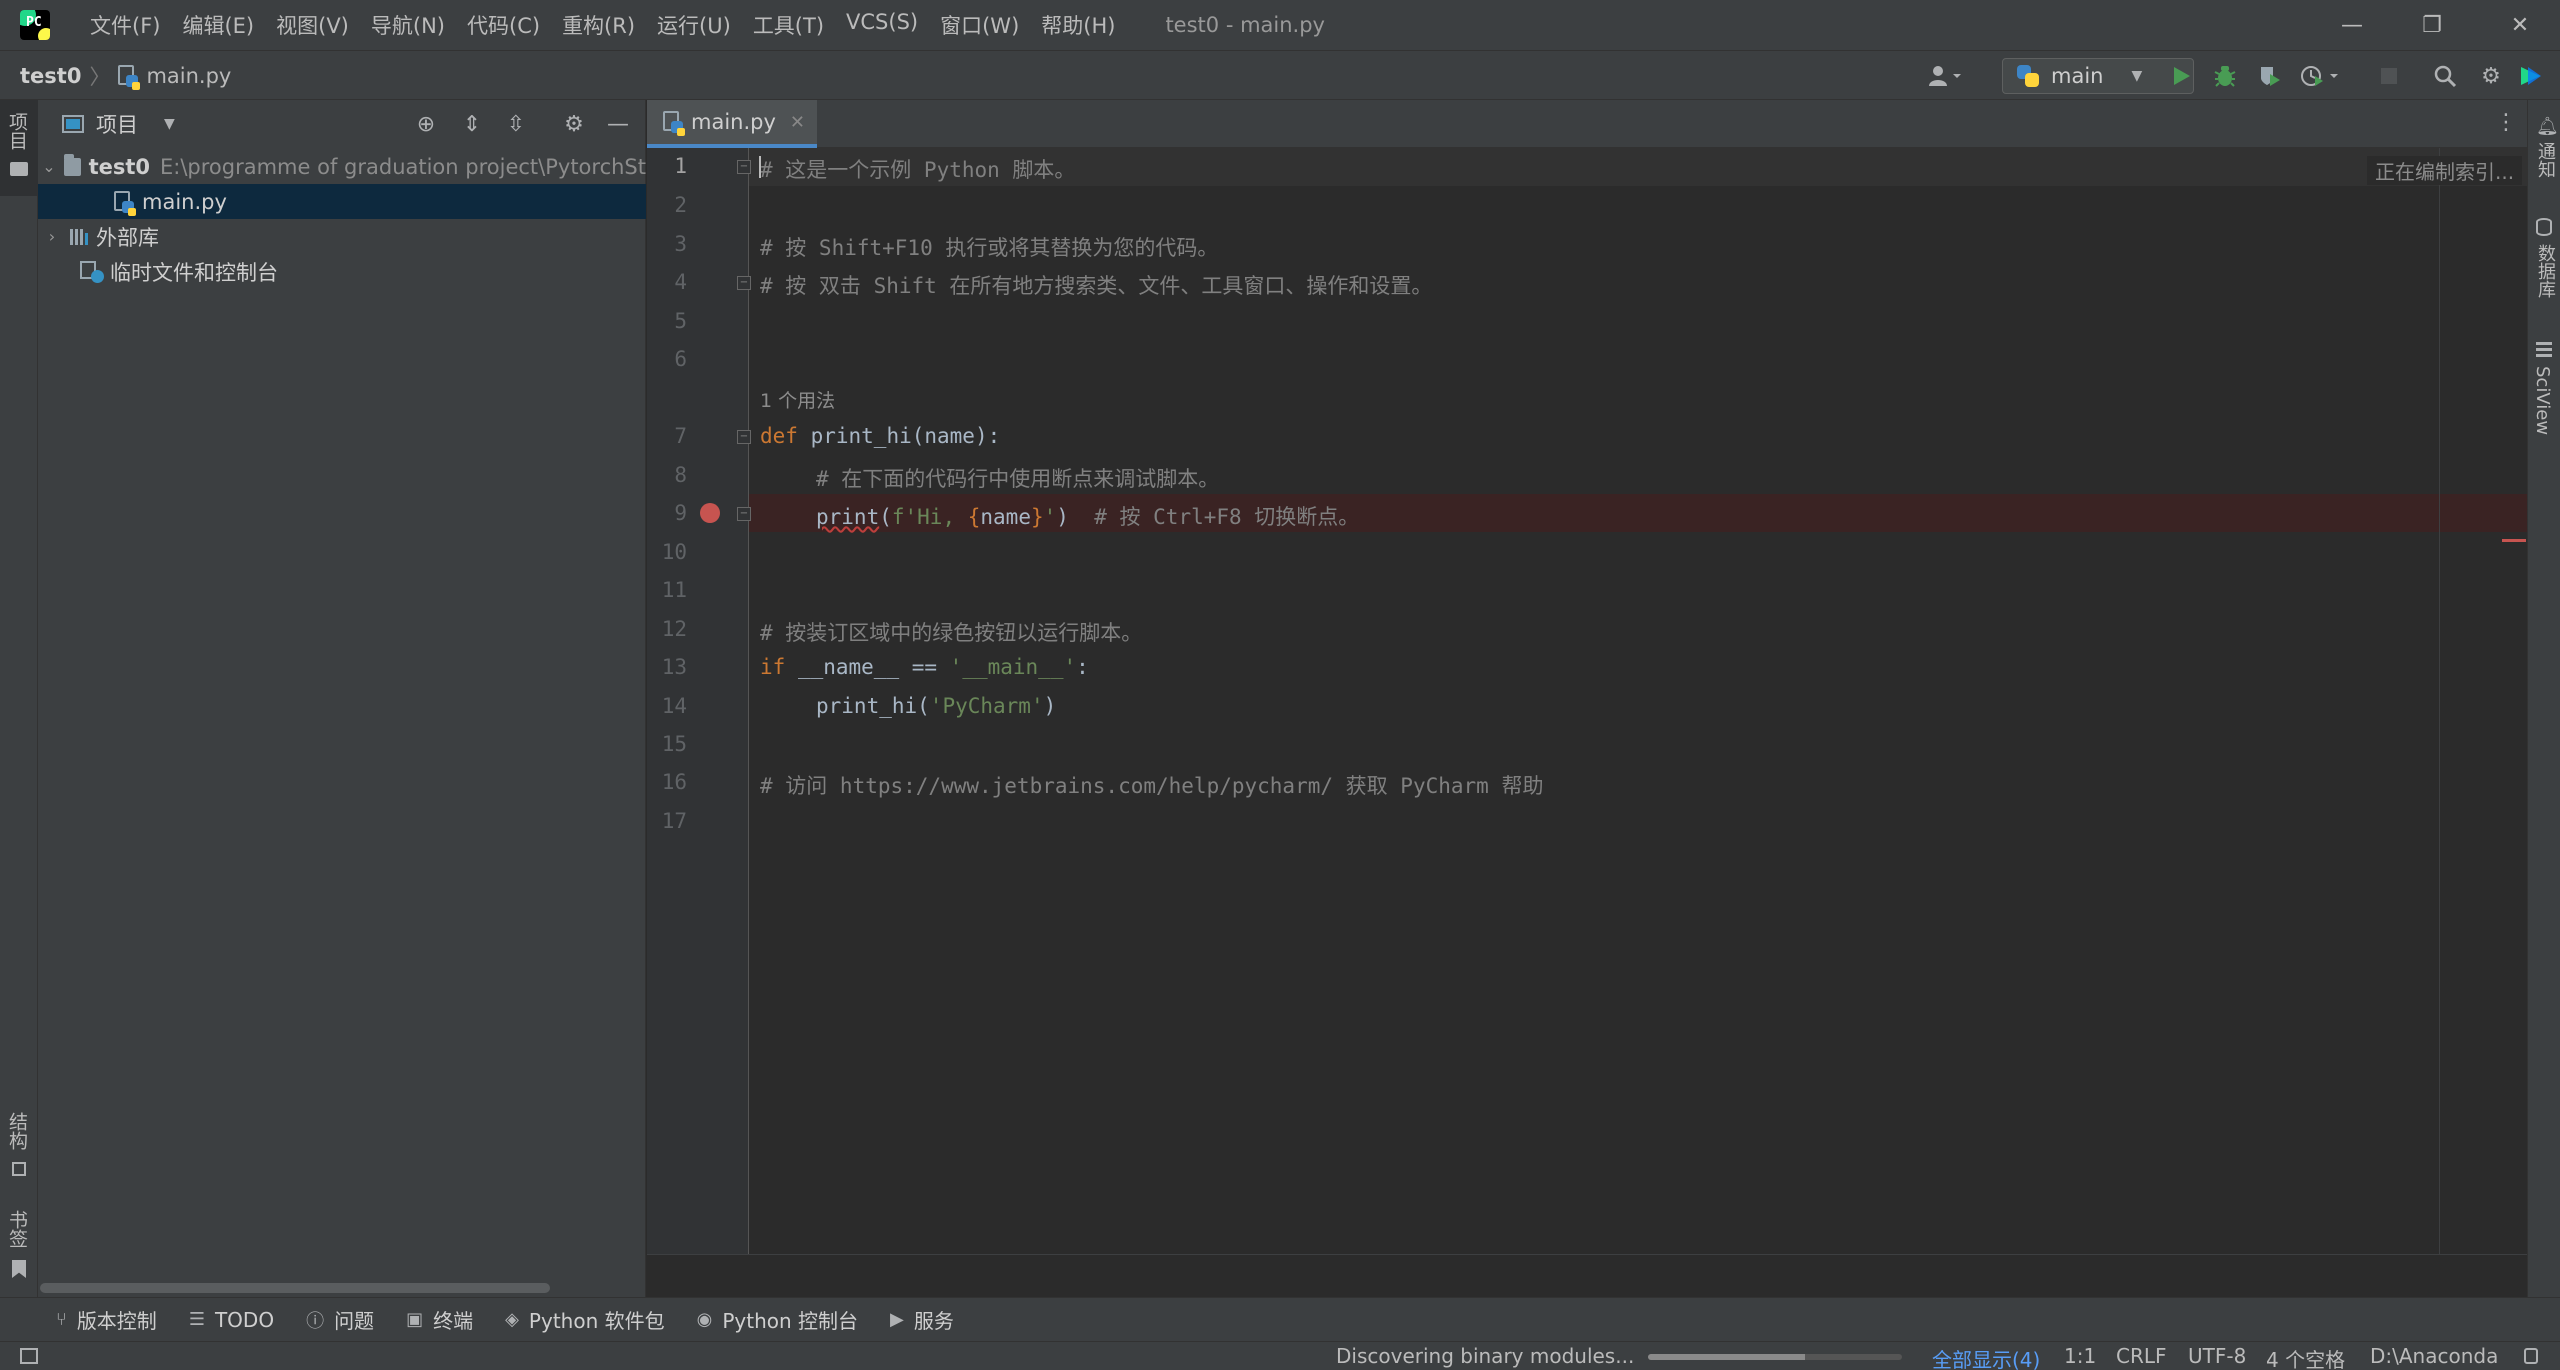 The height and width of the screenshot is (1370, 2560). I want to click on menu-edit: 编辑(E), so click(218, 25).